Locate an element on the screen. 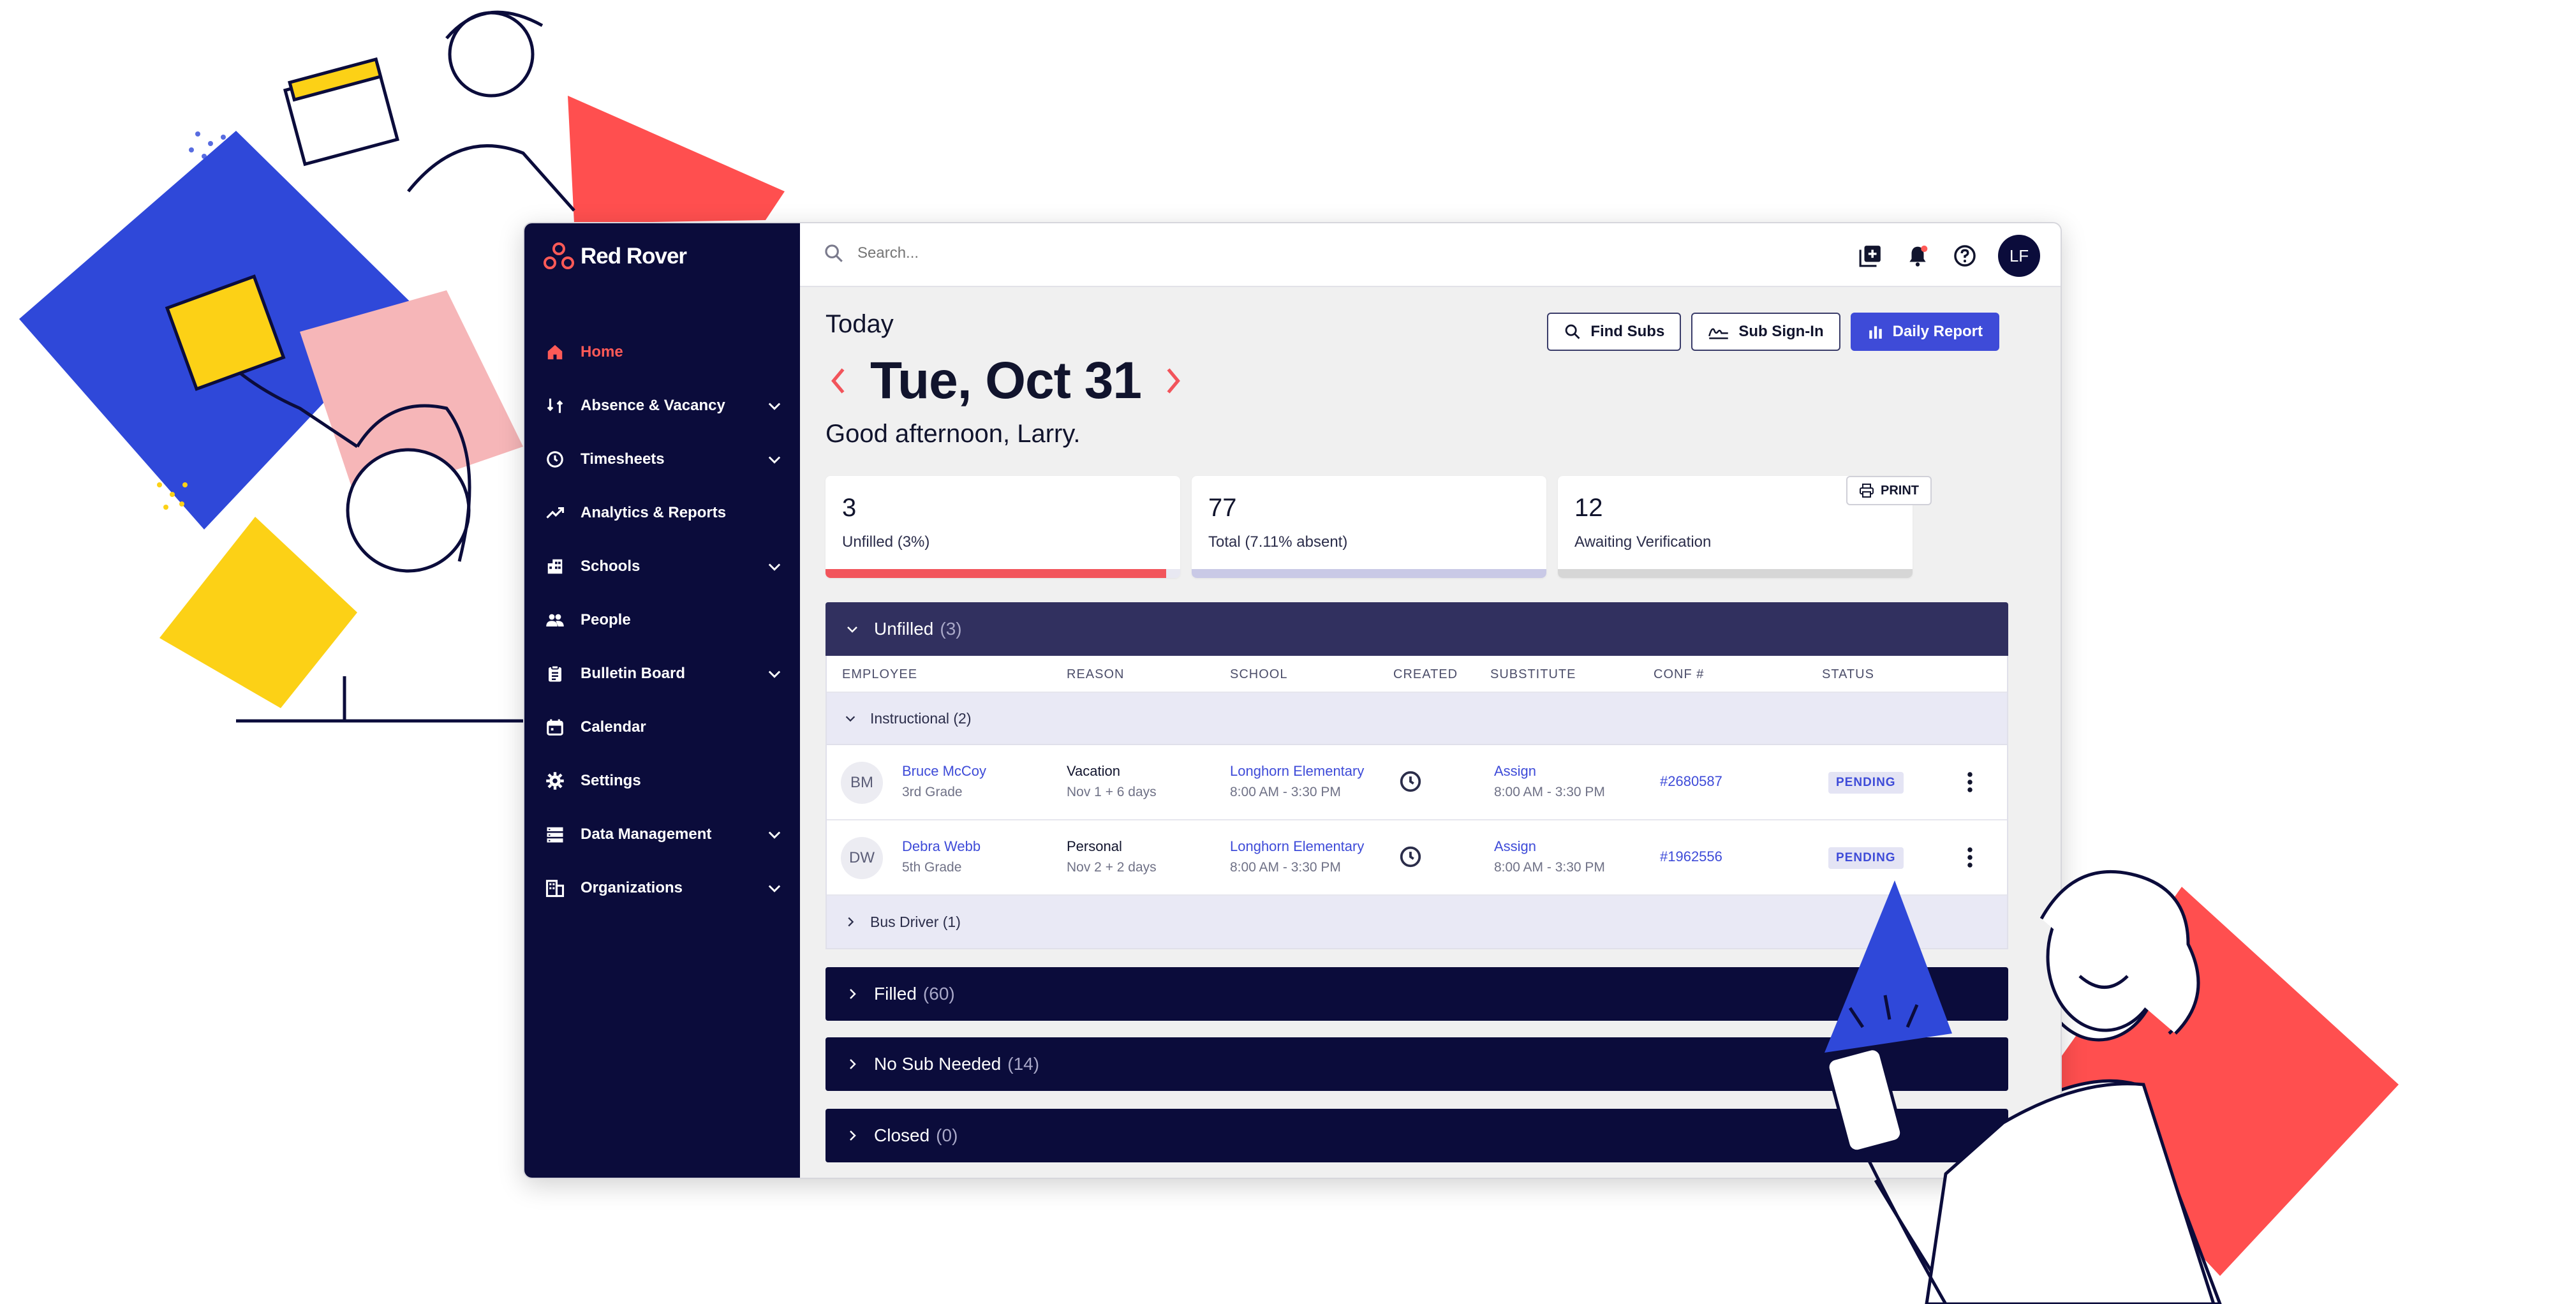 The width and height of the screenshot is (2576, 1304). foreground-illustration is located at coordinates (2020, 1087).